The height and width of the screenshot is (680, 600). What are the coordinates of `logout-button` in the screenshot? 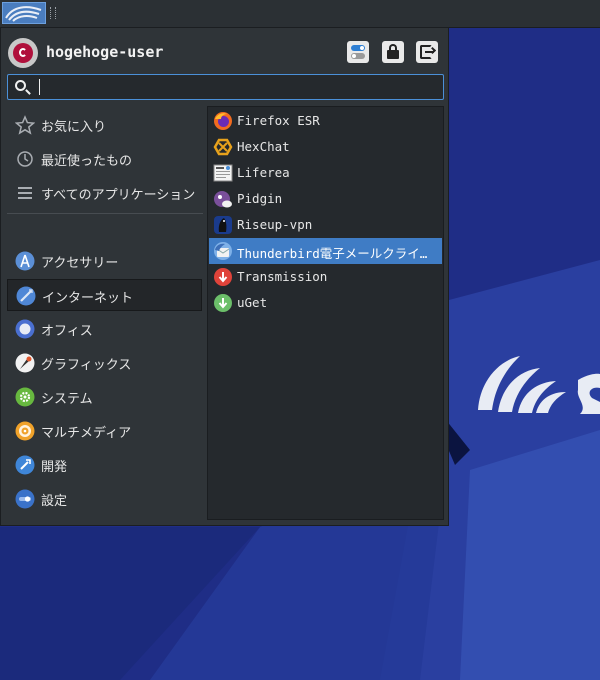 It's located at (427, 52).